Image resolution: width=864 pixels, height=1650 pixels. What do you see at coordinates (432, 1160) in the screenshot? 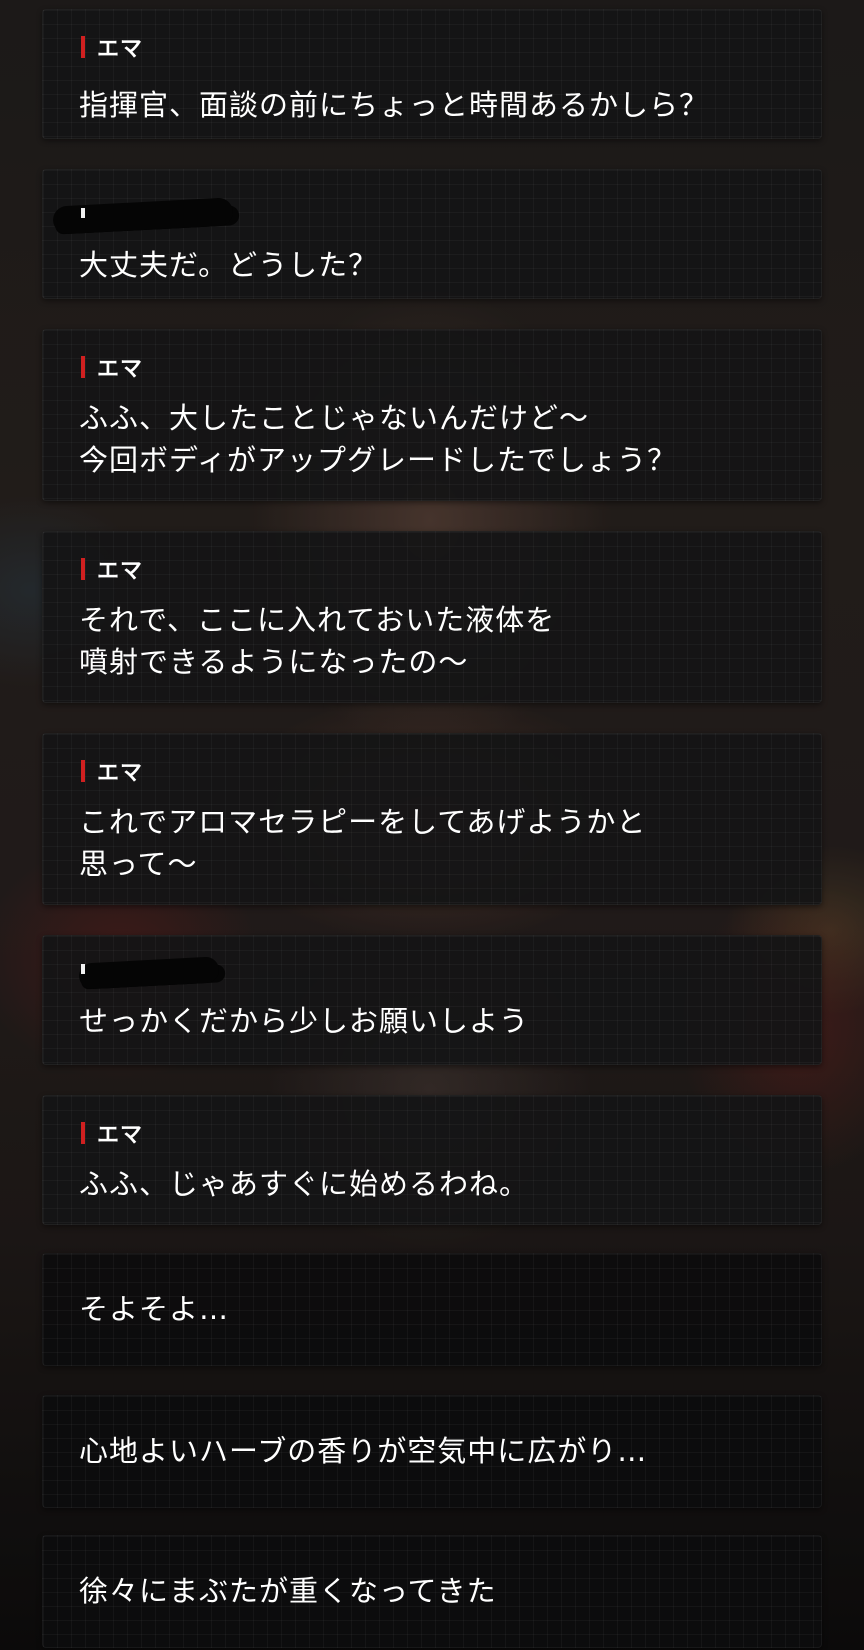
I see `dialogue-box: エマ ふふ、じゃあすぐに始めるわね。` at bounding box center [432, 1160].